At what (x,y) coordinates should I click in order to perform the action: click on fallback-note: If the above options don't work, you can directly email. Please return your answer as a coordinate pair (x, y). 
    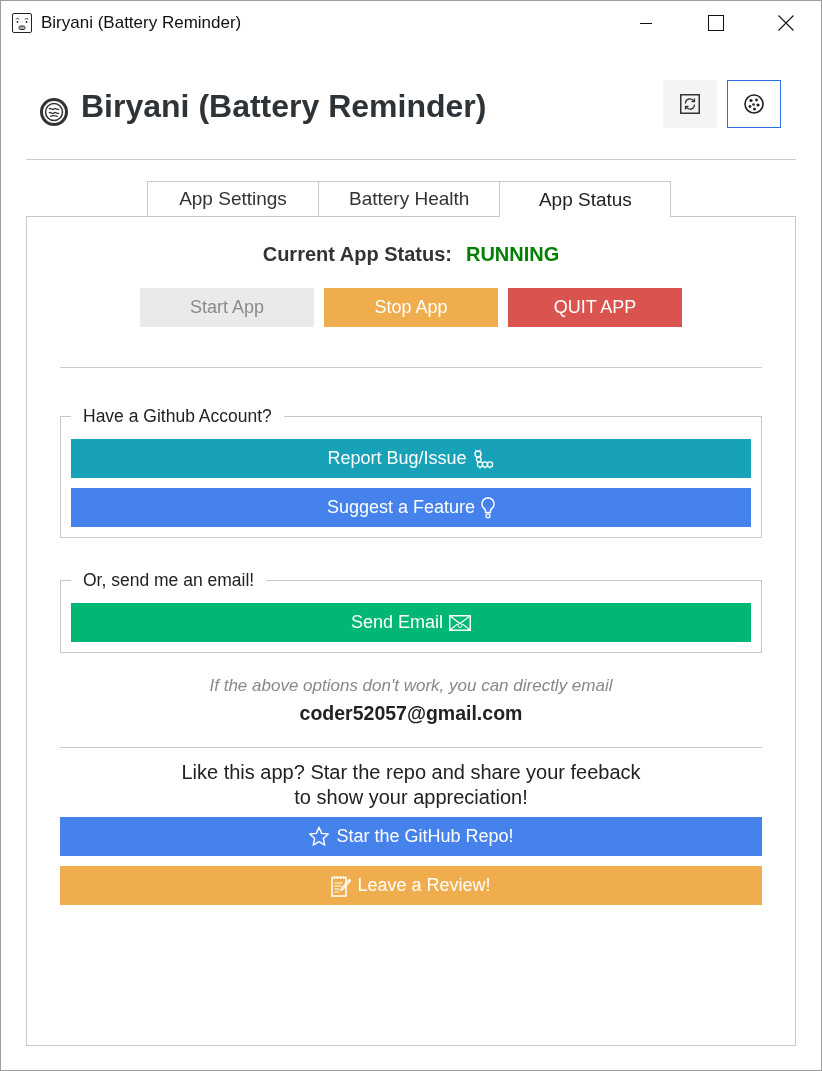
    Looking at the image, I should click on (411, 686).